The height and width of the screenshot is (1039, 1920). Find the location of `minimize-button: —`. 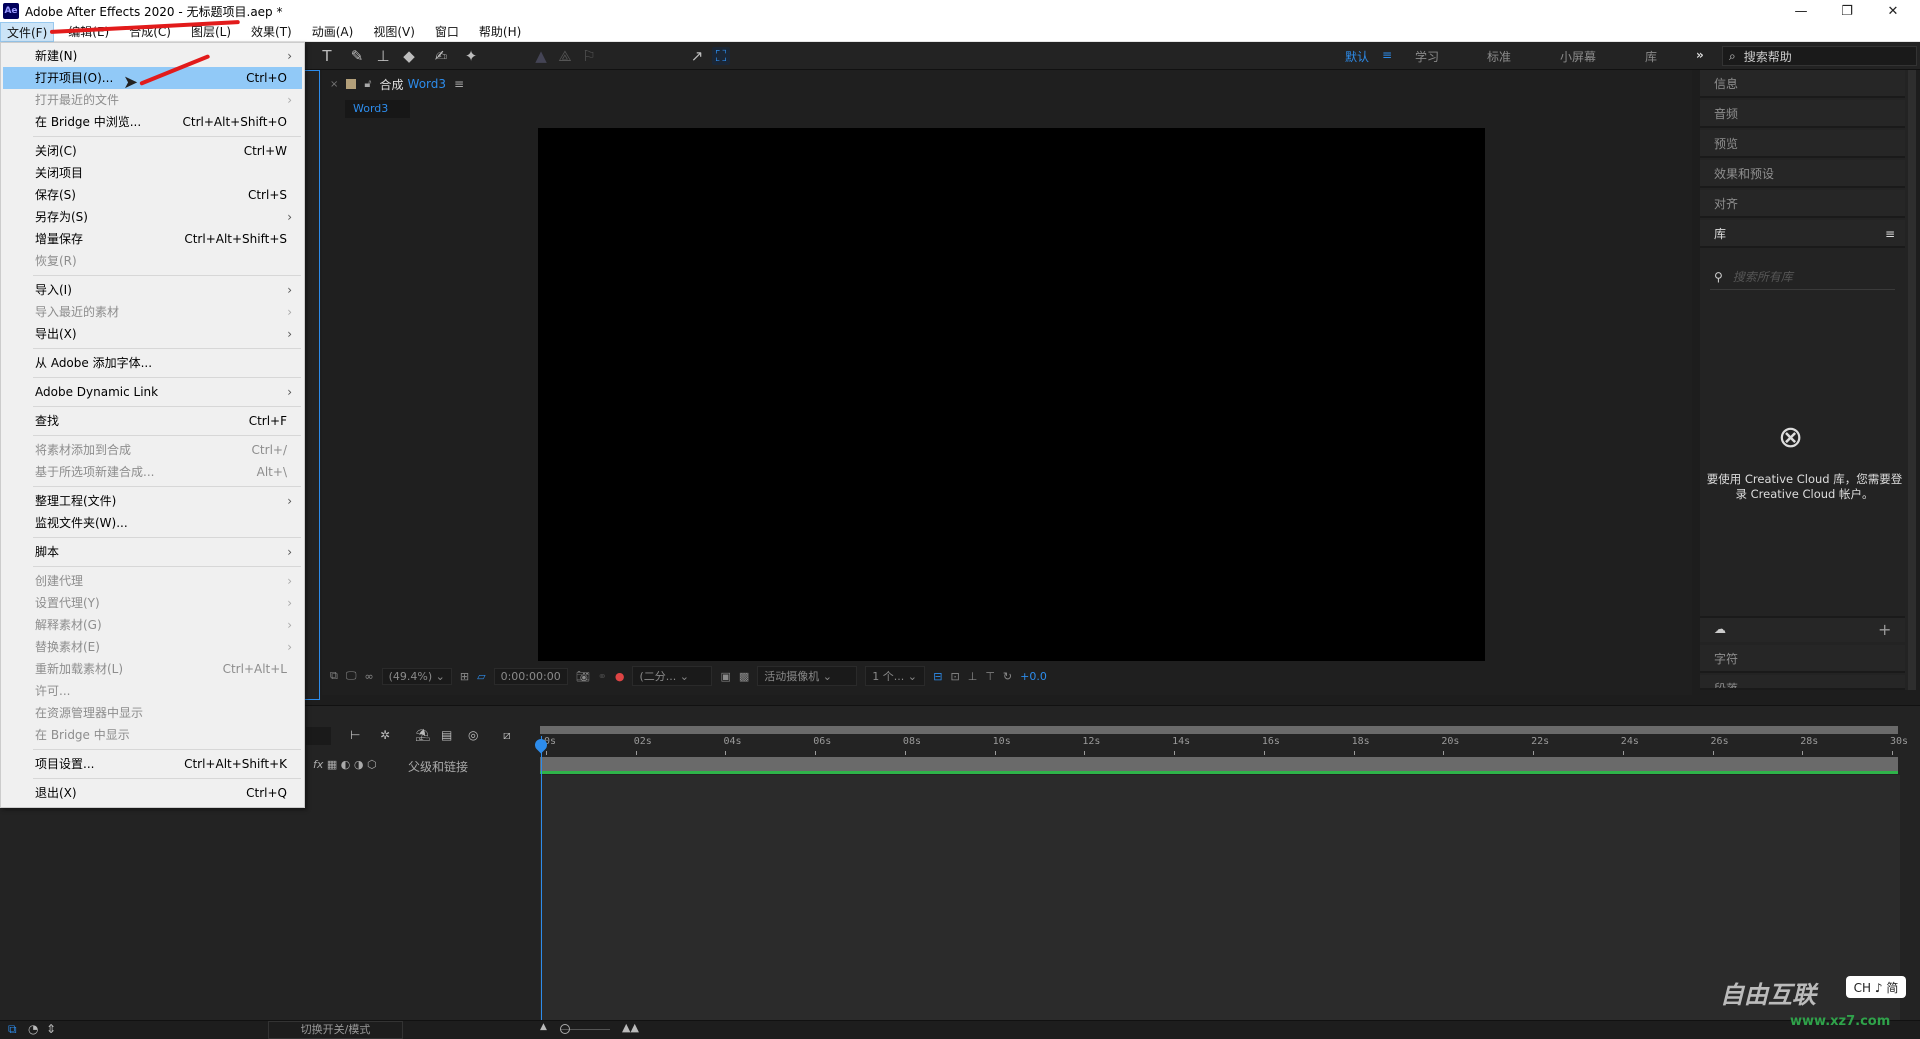

minimize-button: — is located at coordinates (1801, 11).